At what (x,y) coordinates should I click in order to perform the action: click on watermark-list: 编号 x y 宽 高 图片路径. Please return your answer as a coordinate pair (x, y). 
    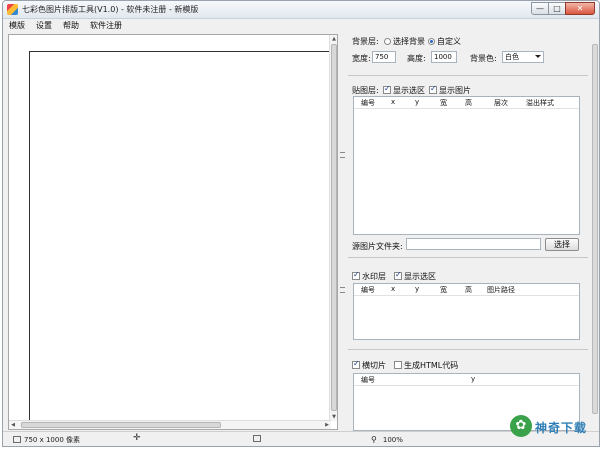
    Looking at the image, I should click on (466, 311).